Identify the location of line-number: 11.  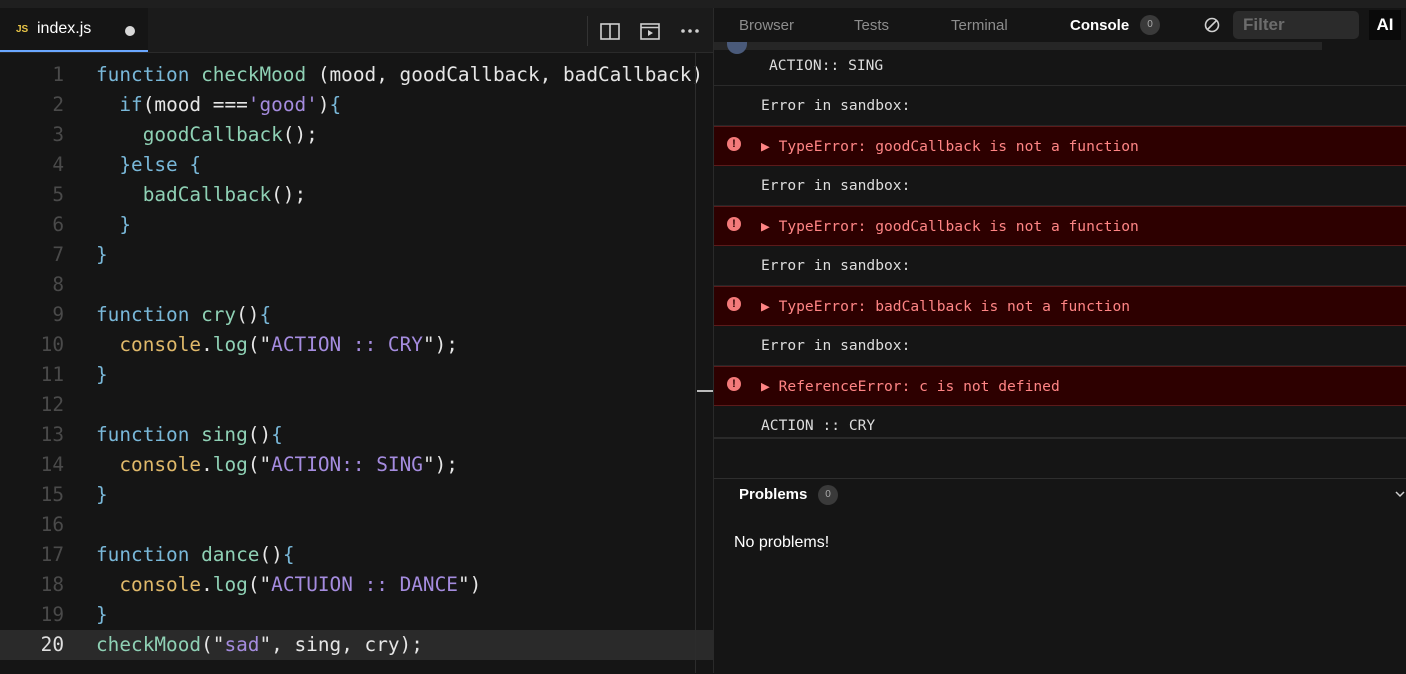
(52, 374).